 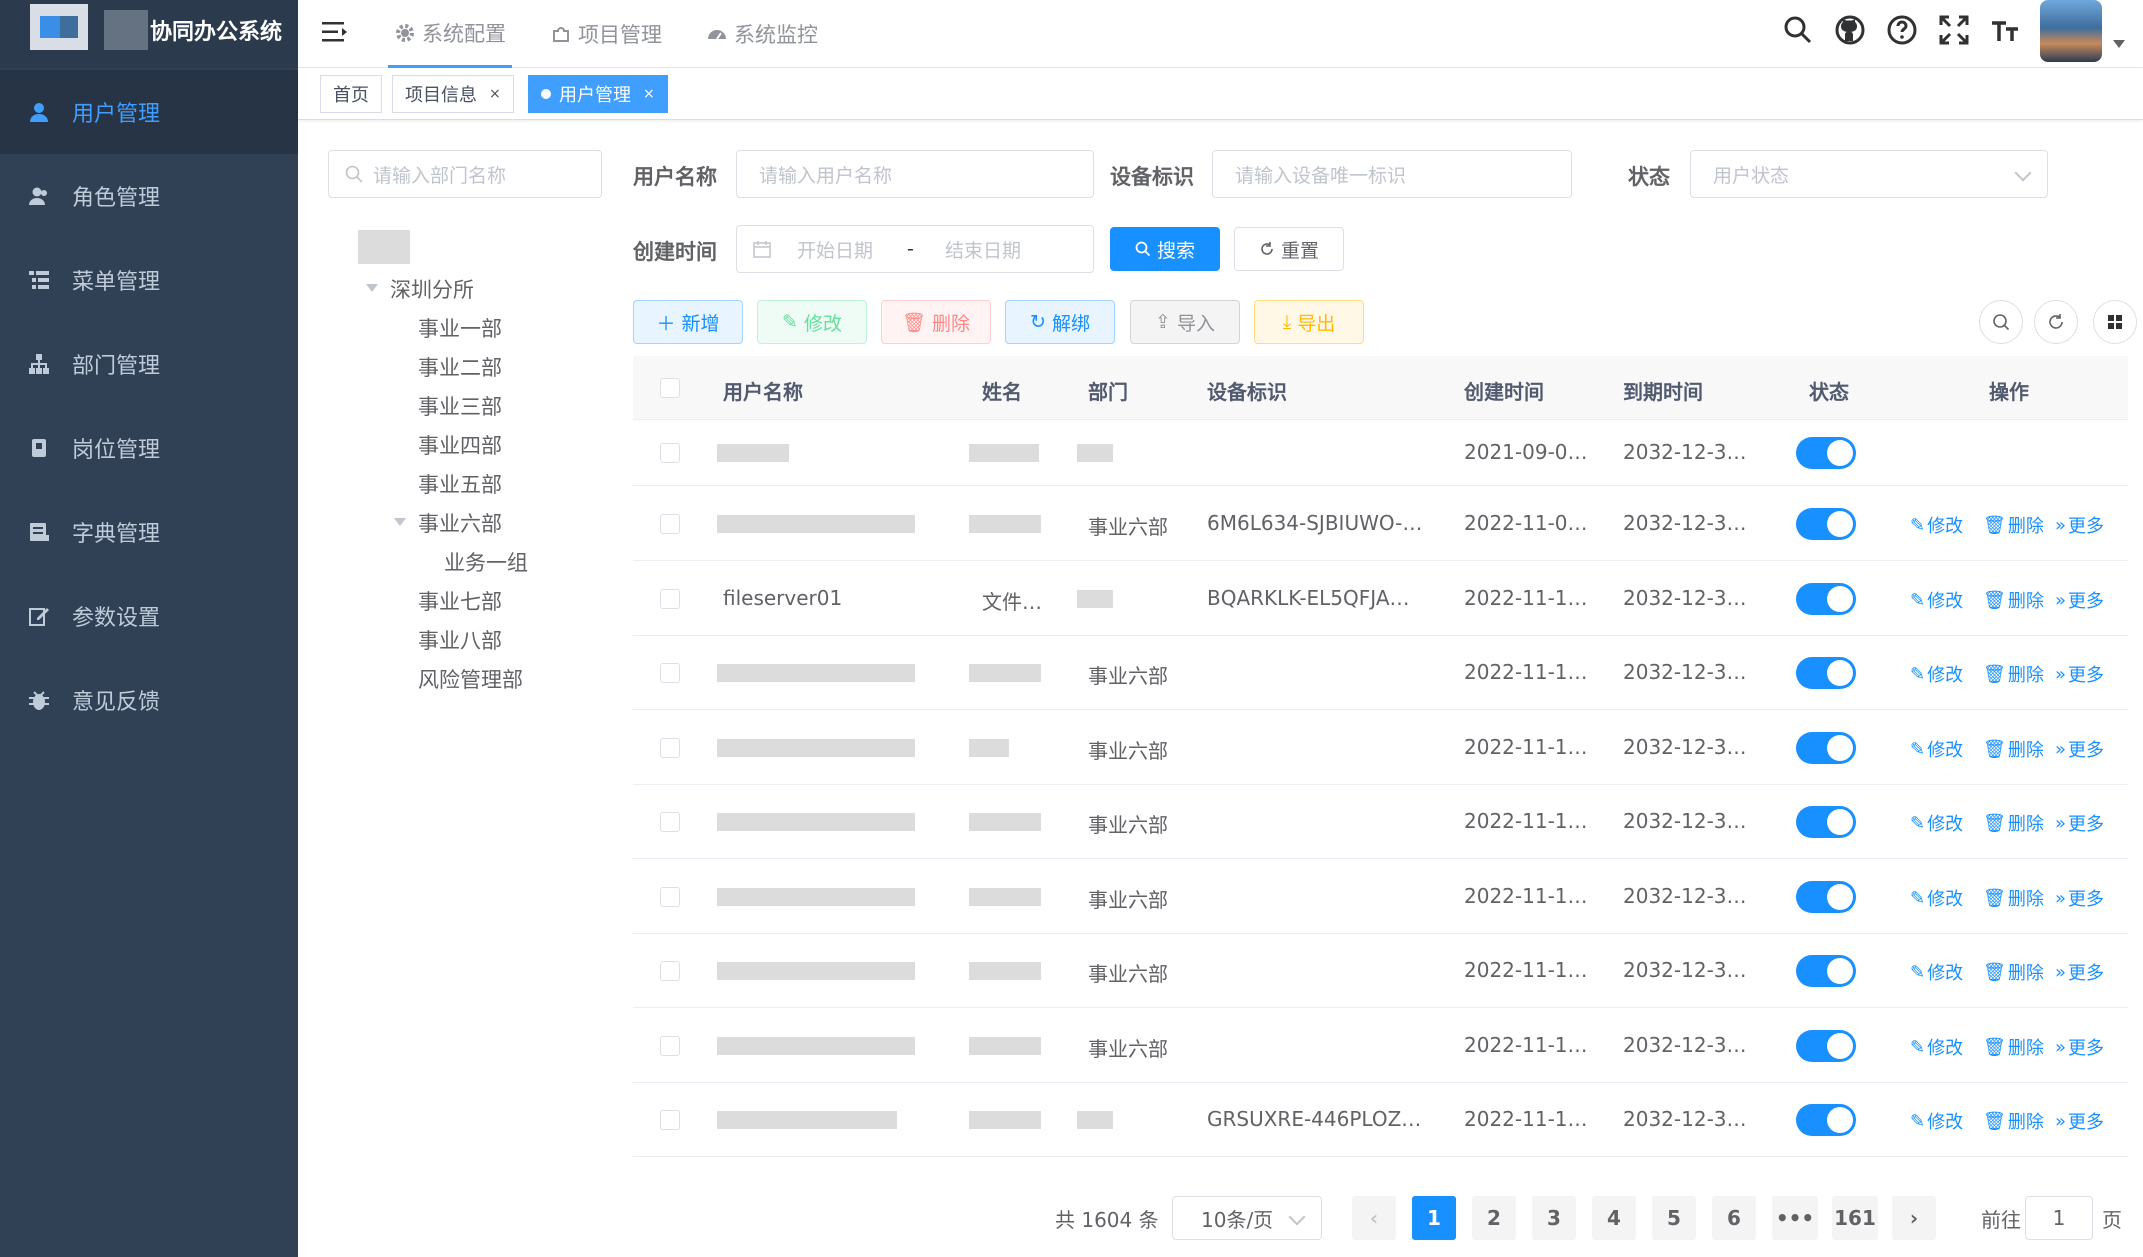 I want to click on columns-button, so click(x=2115, y=322).